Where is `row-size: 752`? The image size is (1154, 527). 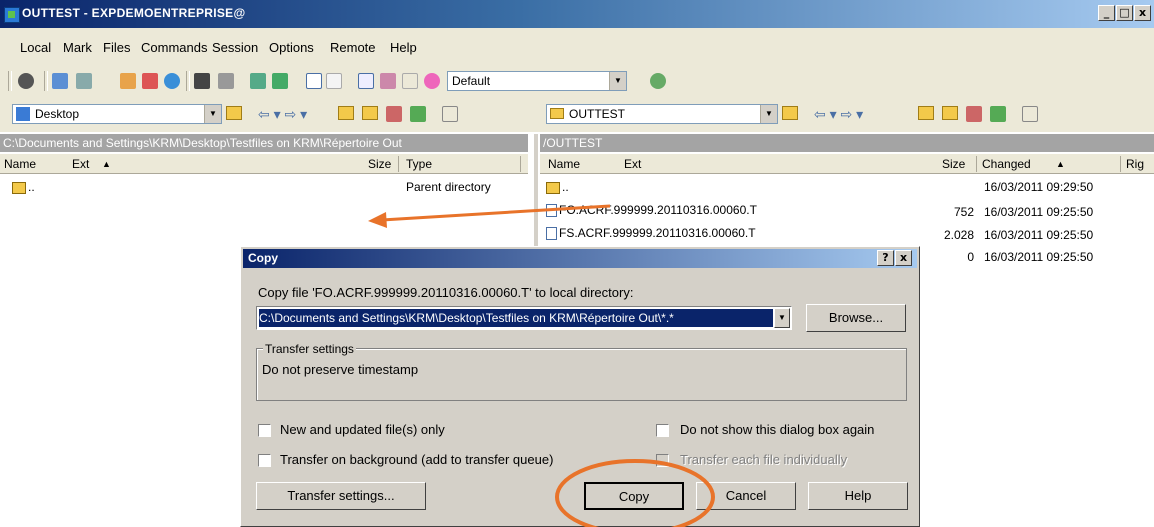
row-size: 752 is located at coordinates (963, 212).